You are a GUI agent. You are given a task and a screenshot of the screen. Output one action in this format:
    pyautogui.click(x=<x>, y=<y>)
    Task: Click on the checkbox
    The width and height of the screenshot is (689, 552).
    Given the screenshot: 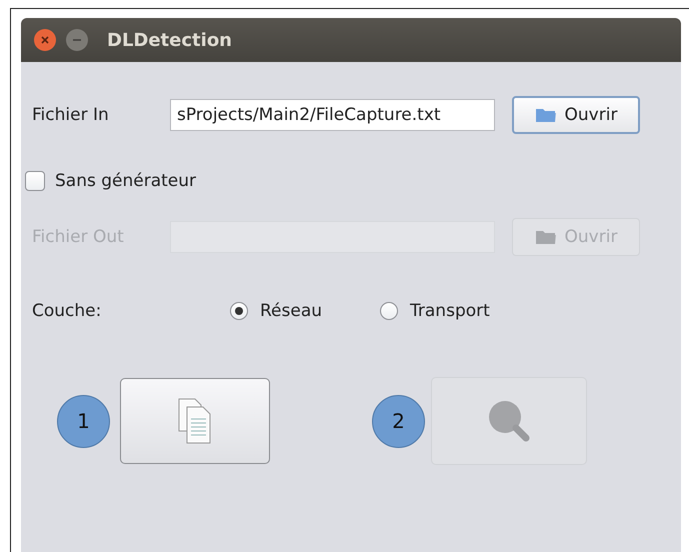 What is the action you would take?
    pyautogui.click(x=35, y=181)
    